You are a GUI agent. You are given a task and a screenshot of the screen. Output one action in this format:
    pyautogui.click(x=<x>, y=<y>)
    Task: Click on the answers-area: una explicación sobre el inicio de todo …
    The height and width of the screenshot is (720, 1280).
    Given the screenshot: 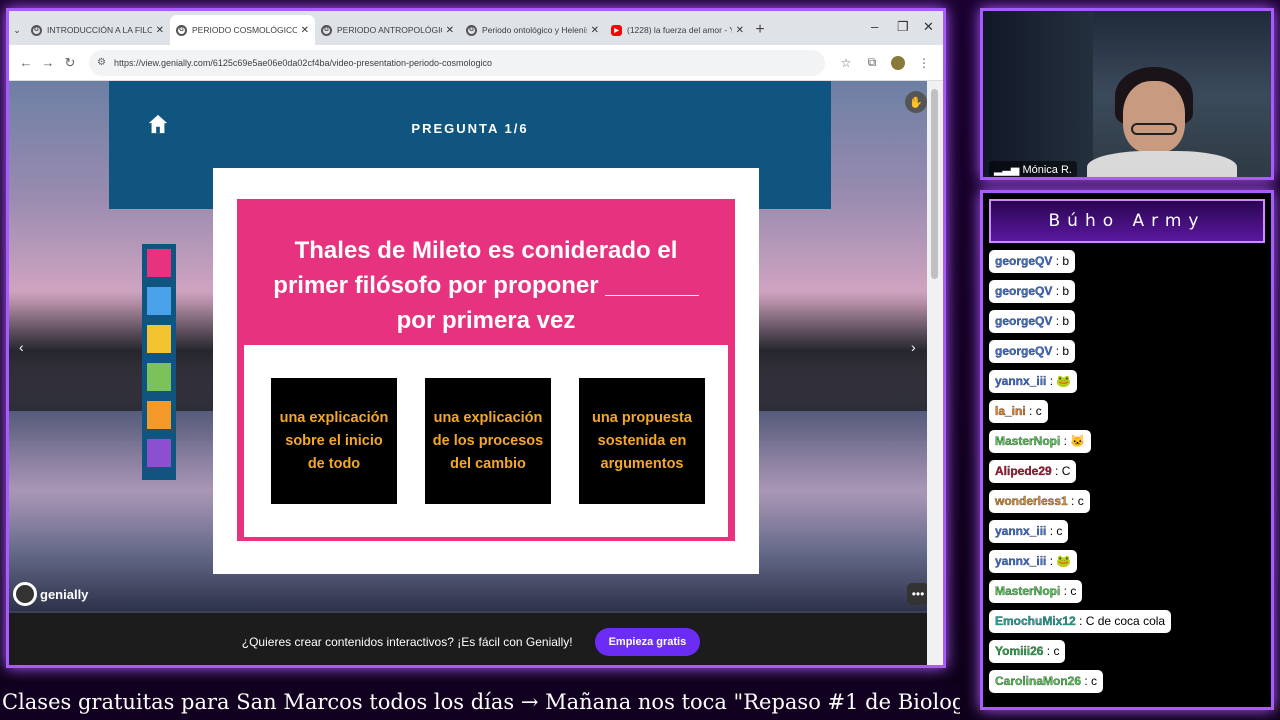 What is the action you would take?
    pyautogui.click(x=486, y=441)
    